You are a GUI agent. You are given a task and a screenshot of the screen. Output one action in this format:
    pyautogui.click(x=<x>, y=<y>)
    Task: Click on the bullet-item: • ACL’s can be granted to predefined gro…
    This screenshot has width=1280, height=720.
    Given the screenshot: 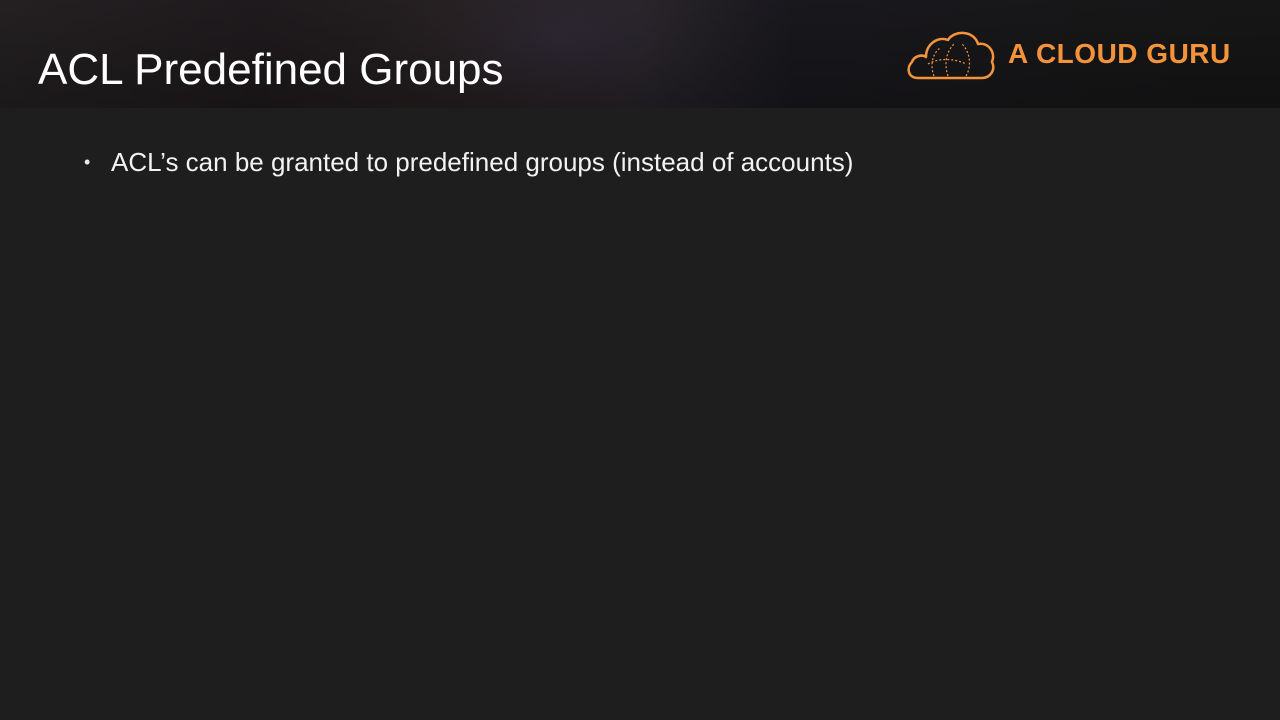 What is the action you would take?
    pyautogui.click(x=659, y=162)
    